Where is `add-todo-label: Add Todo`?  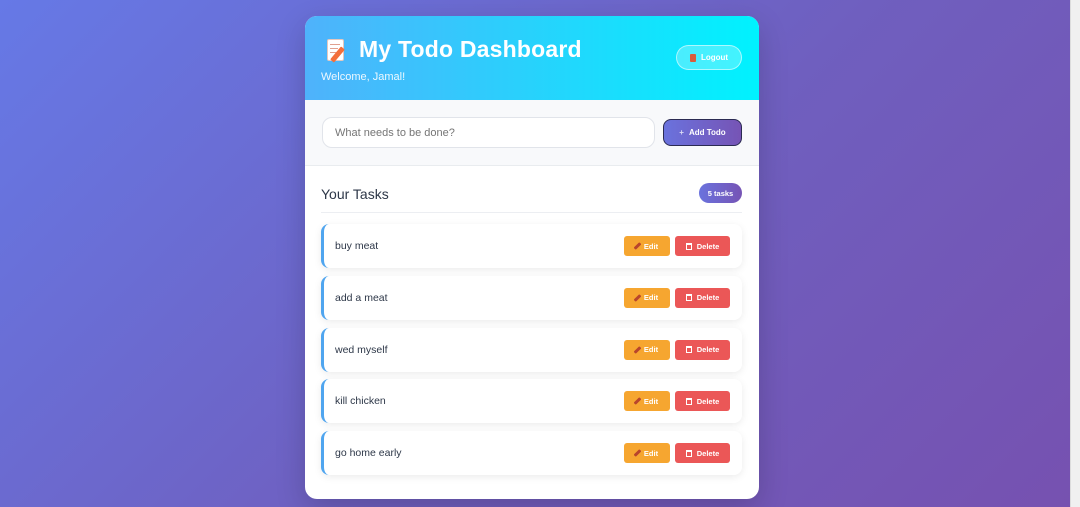 add-todo-label: Add Todo is located at coordinates (707, 132).